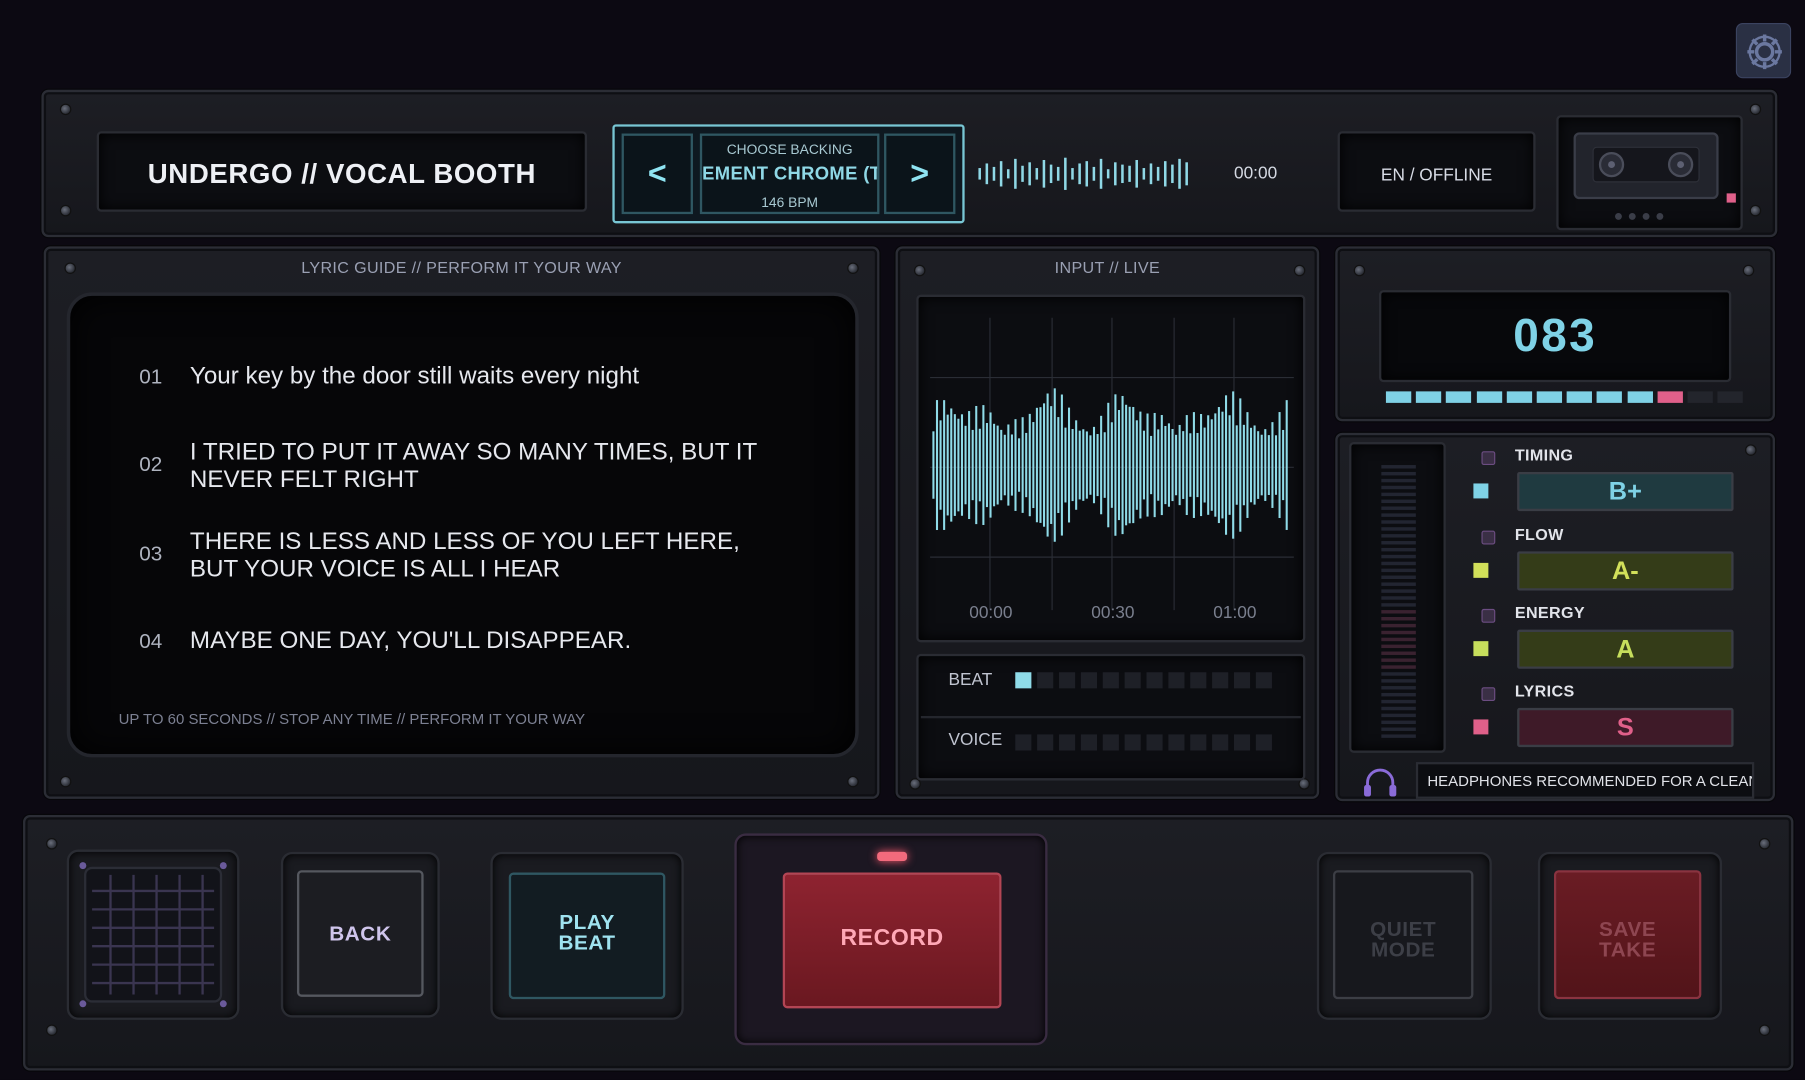 This screenshot has width=1805, height=1080. I want to click on language-status-display: EN / OFFLINE, so click(1436, 171).